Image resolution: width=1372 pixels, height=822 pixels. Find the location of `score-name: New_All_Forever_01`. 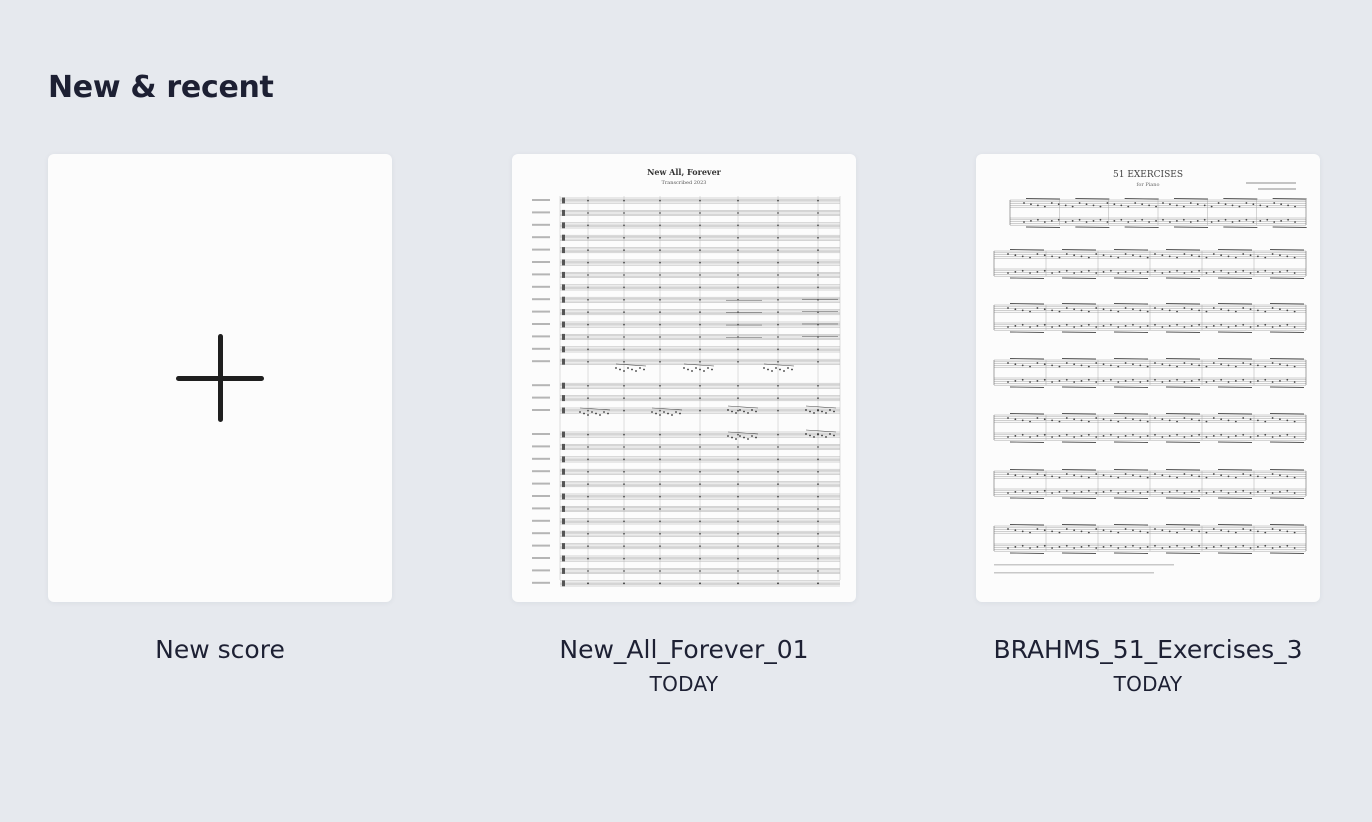

score-name: New_All_Forever_01 is located at coordinates (684, 649).